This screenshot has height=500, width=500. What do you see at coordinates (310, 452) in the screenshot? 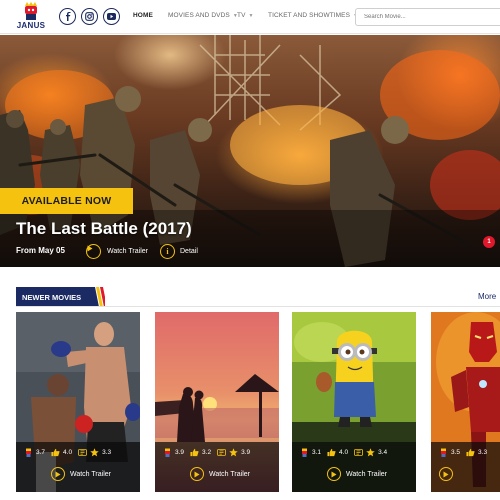
I see `imdb-rating: 3.1` at bounding box center [310, 452].